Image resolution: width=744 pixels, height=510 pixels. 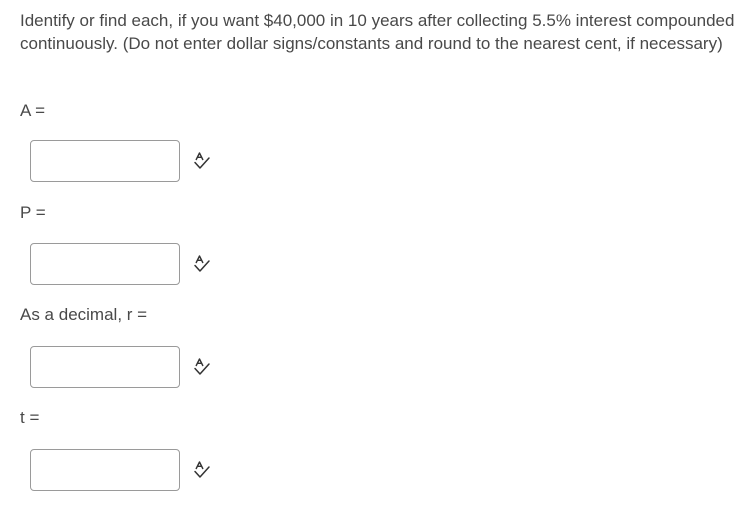 I want to click on answer-input-r, so click(x=105, y=367).